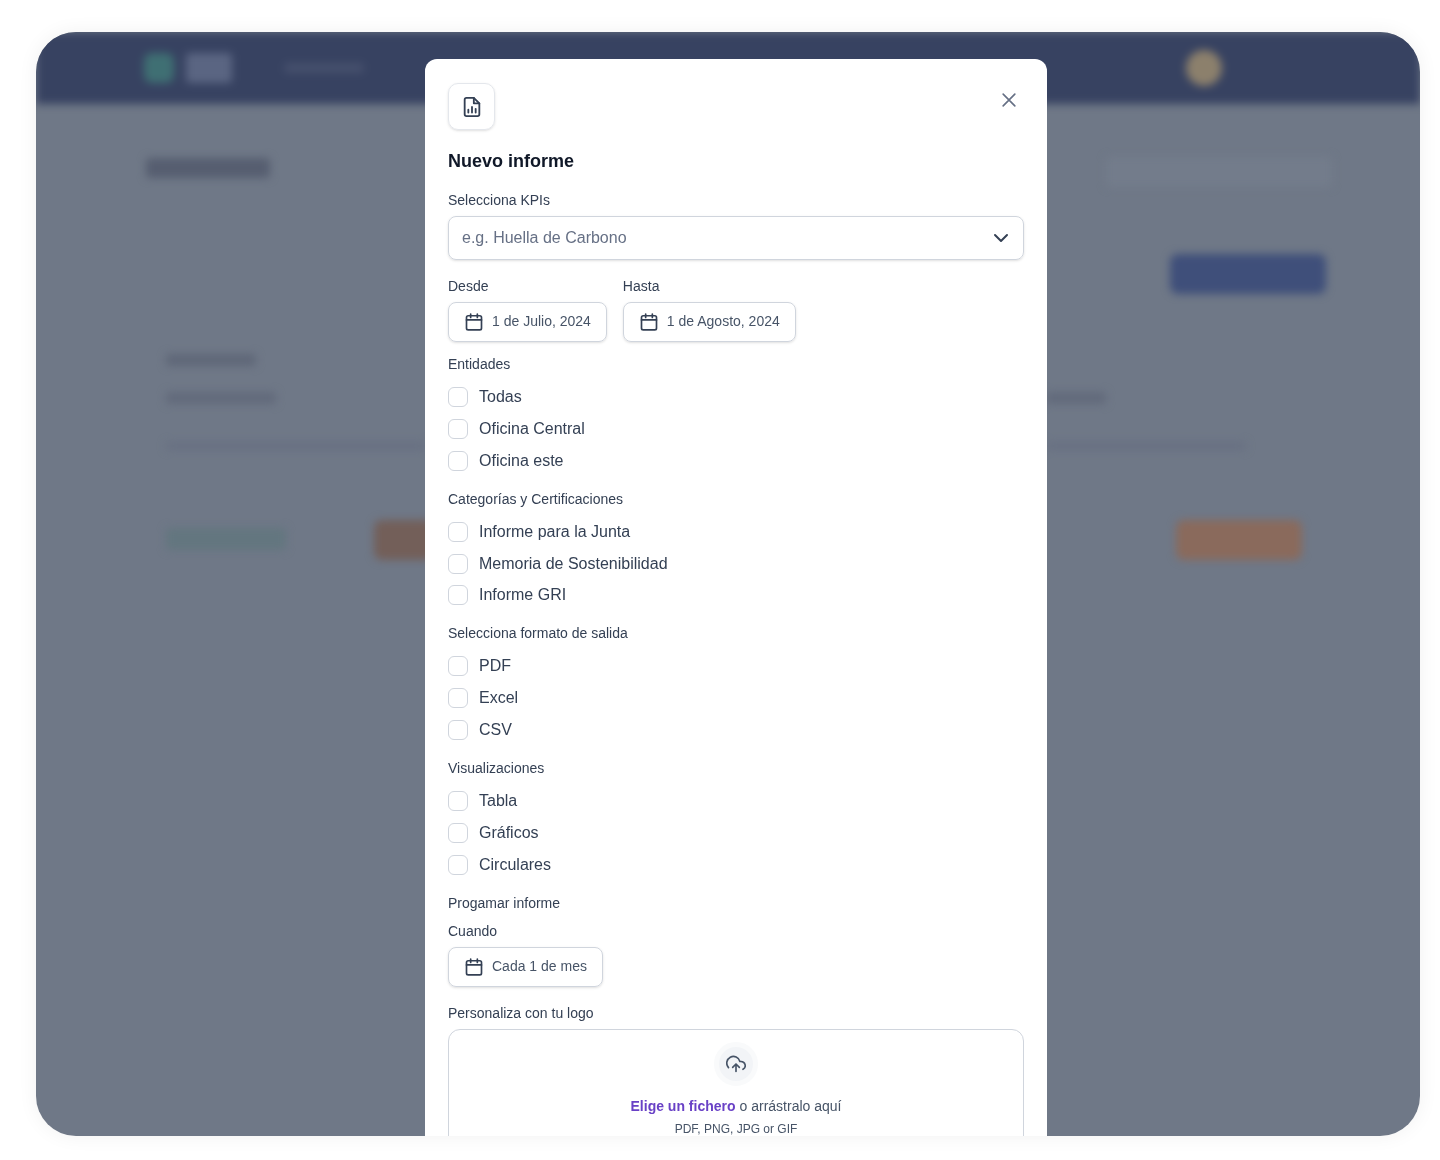  What do you see at coordinates (790, 1106) in the screenshot?
I see `drop-hint-text: o arrástralo aquí` at bounding box center [790, 1106].